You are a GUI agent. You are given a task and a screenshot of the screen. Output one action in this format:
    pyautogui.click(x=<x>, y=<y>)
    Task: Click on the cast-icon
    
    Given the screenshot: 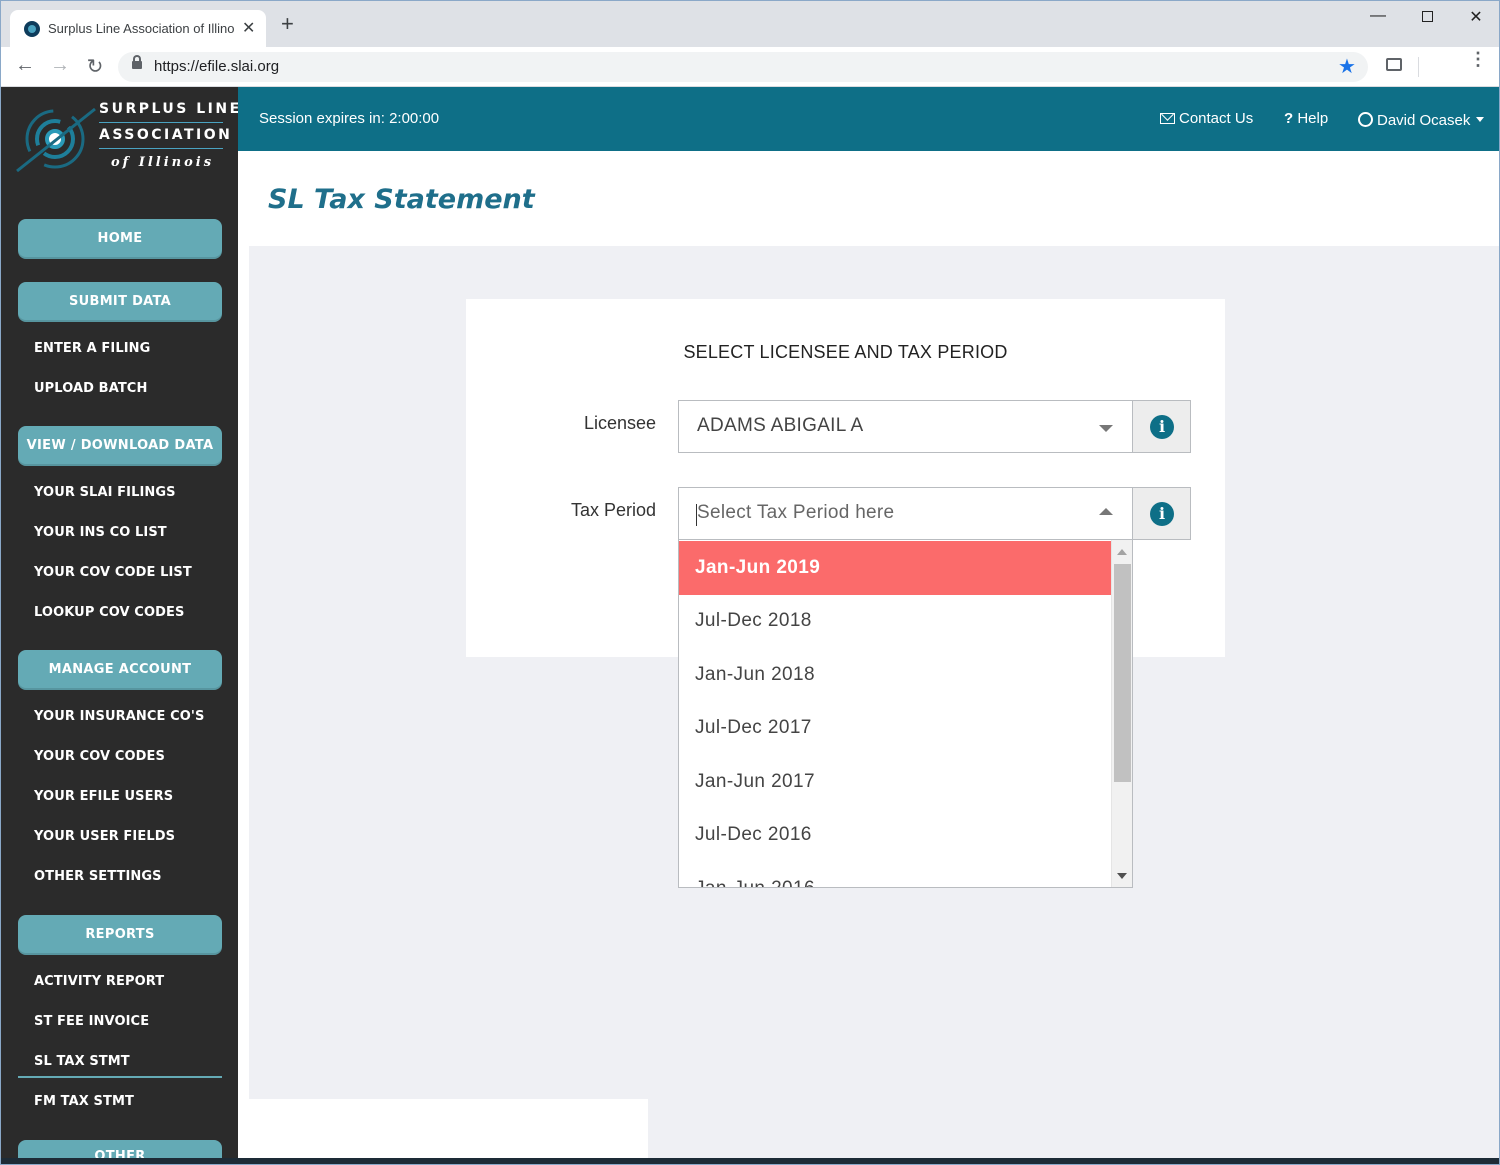 What is the action you would take?
    pyautogui.click(x=1394, y=64)
    